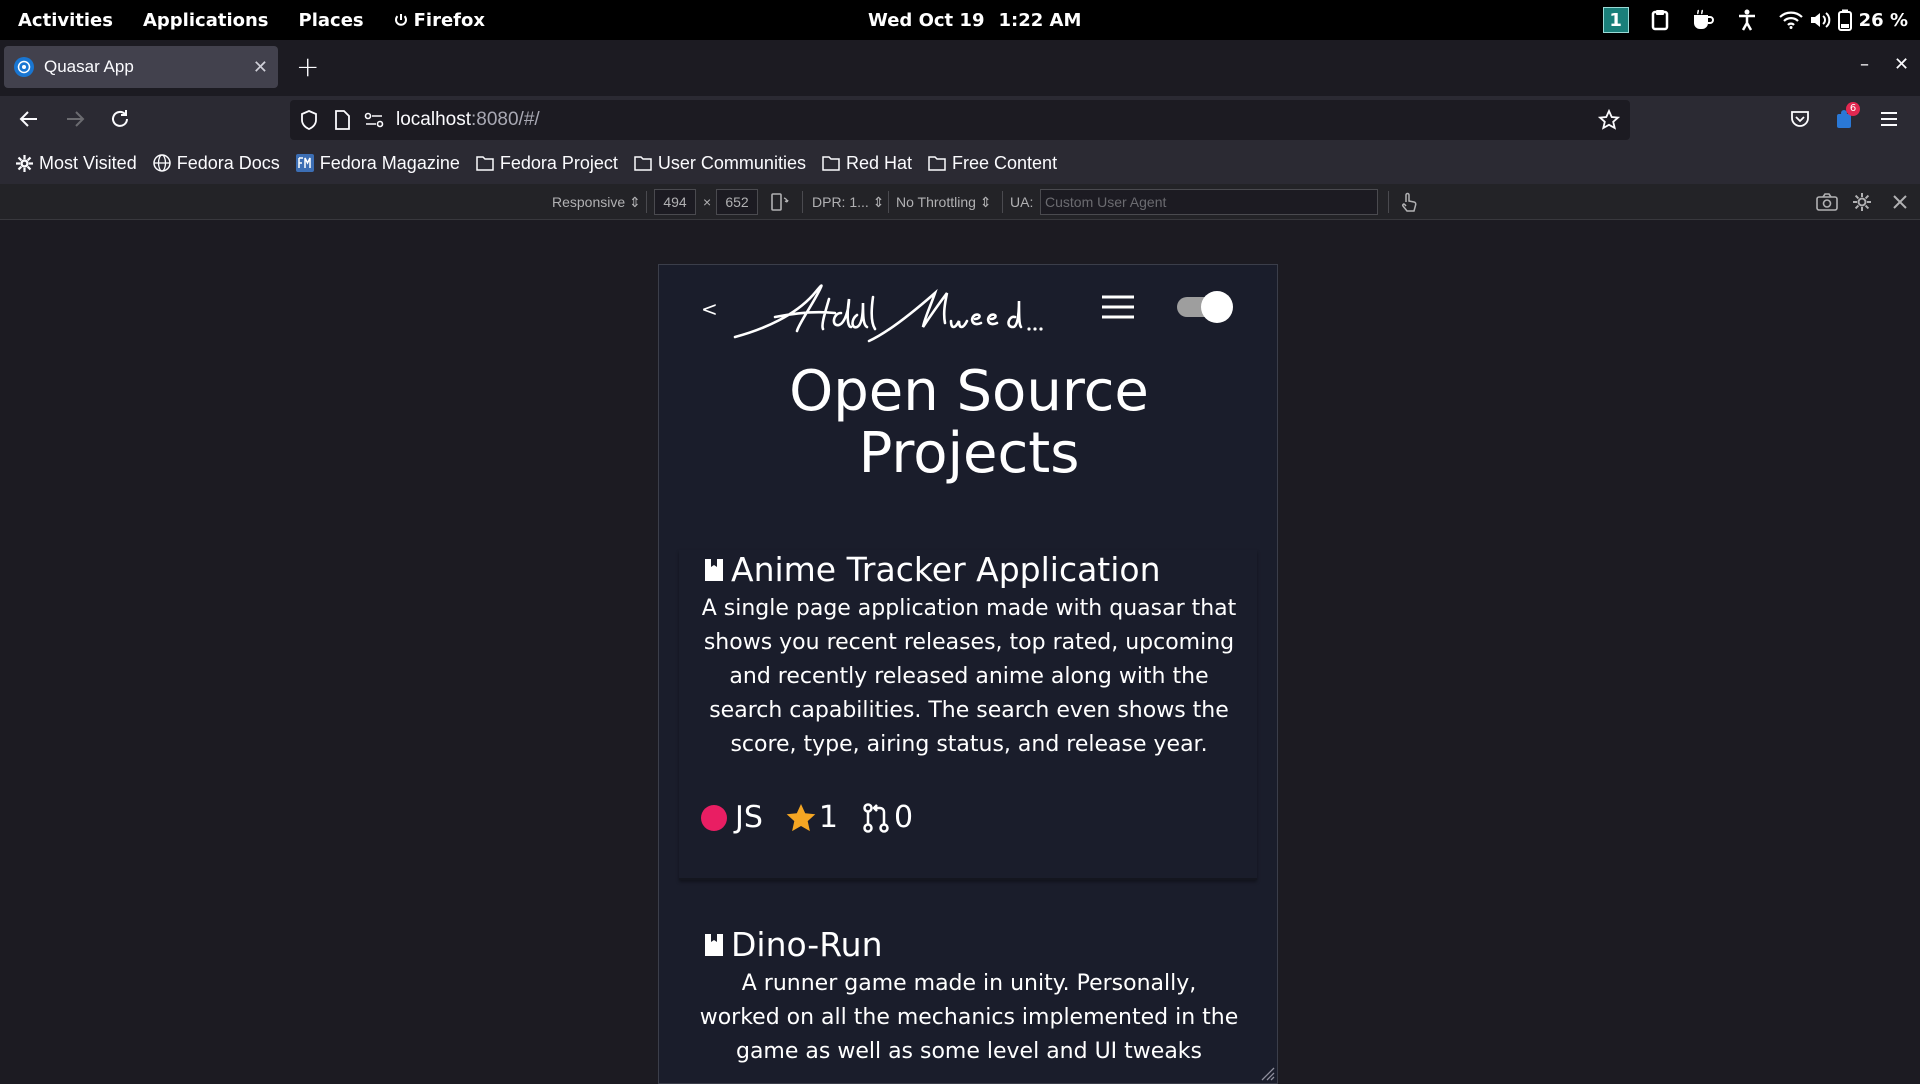  Describe the element at coordinates (879, 162) in the screenshot. I see `bookmark-label: Red Hat` at that location.